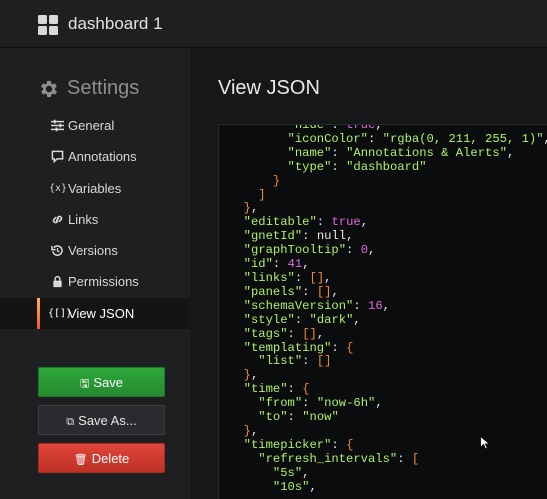 This screenshot has width=547, height=499. What do you see at coordinates (298, 222) in the screenshot?
I see `json-line: "editable": true,` at bounding box center [298, 222].